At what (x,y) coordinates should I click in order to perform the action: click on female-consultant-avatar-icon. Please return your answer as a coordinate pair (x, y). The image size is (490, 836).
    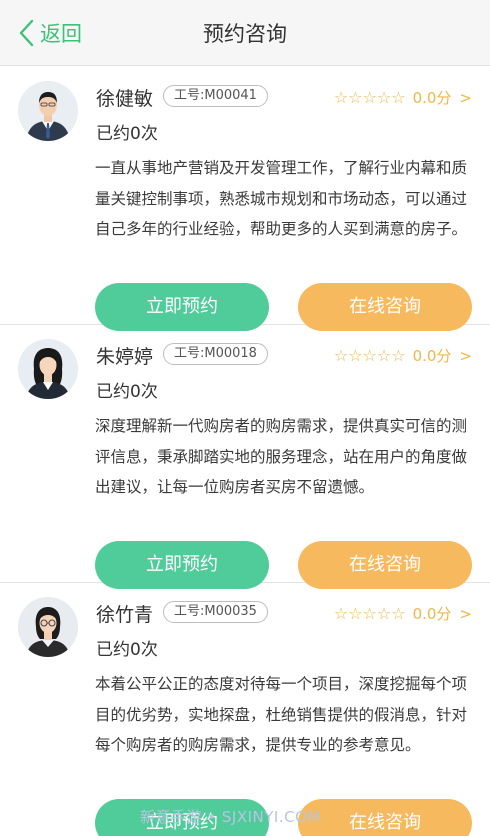
    Looking at the image, I should click on (48, 369).